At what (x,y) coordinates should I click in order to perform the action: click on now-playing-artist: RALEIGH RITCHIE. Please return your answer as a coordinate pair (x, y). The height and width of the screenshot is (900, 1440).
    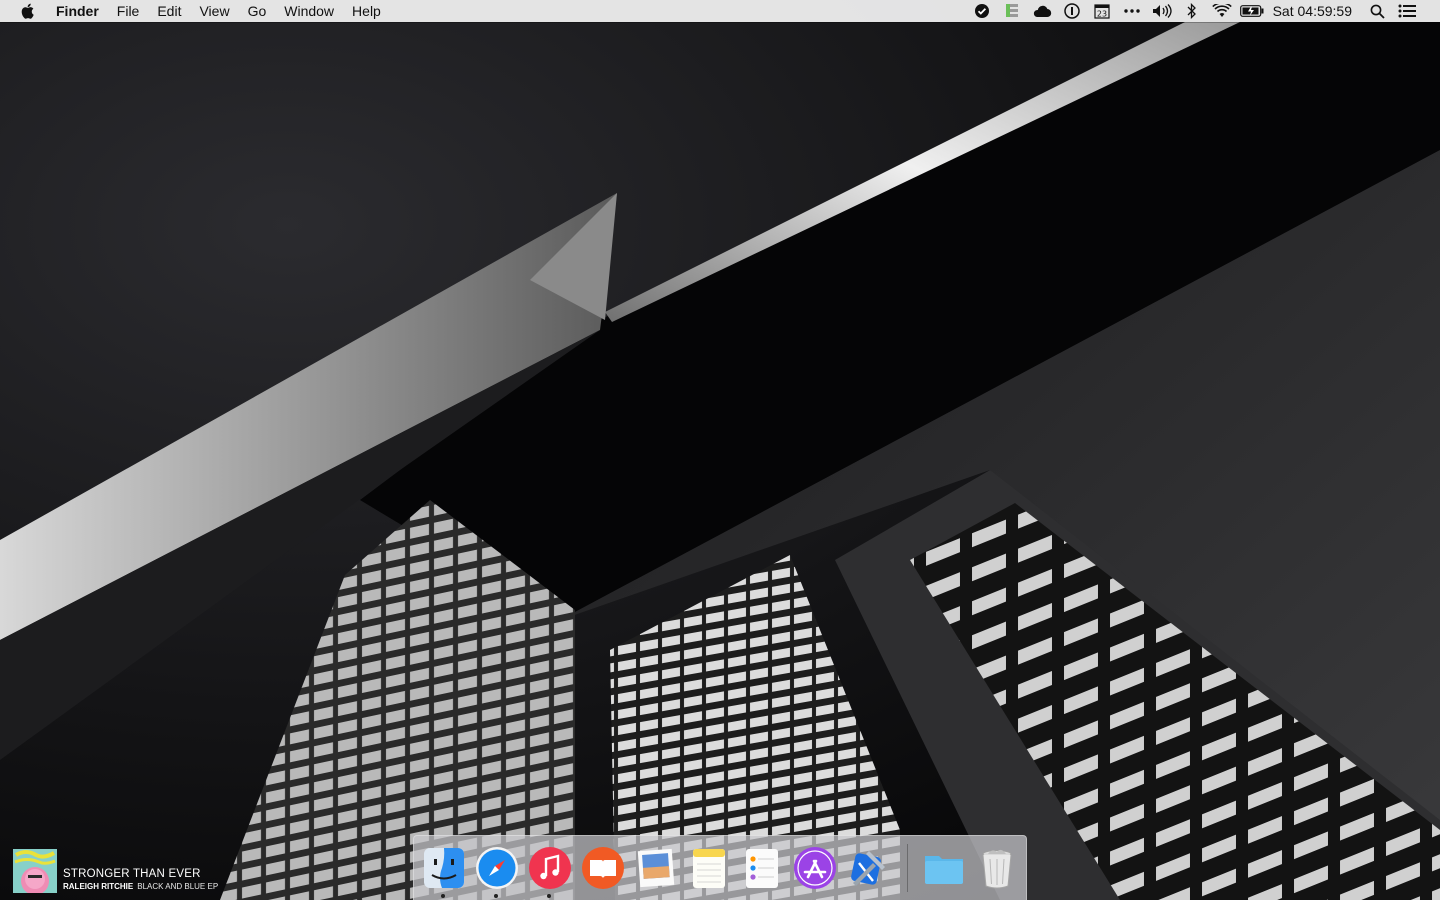
    Looking at the image, I should click on (98, 886).